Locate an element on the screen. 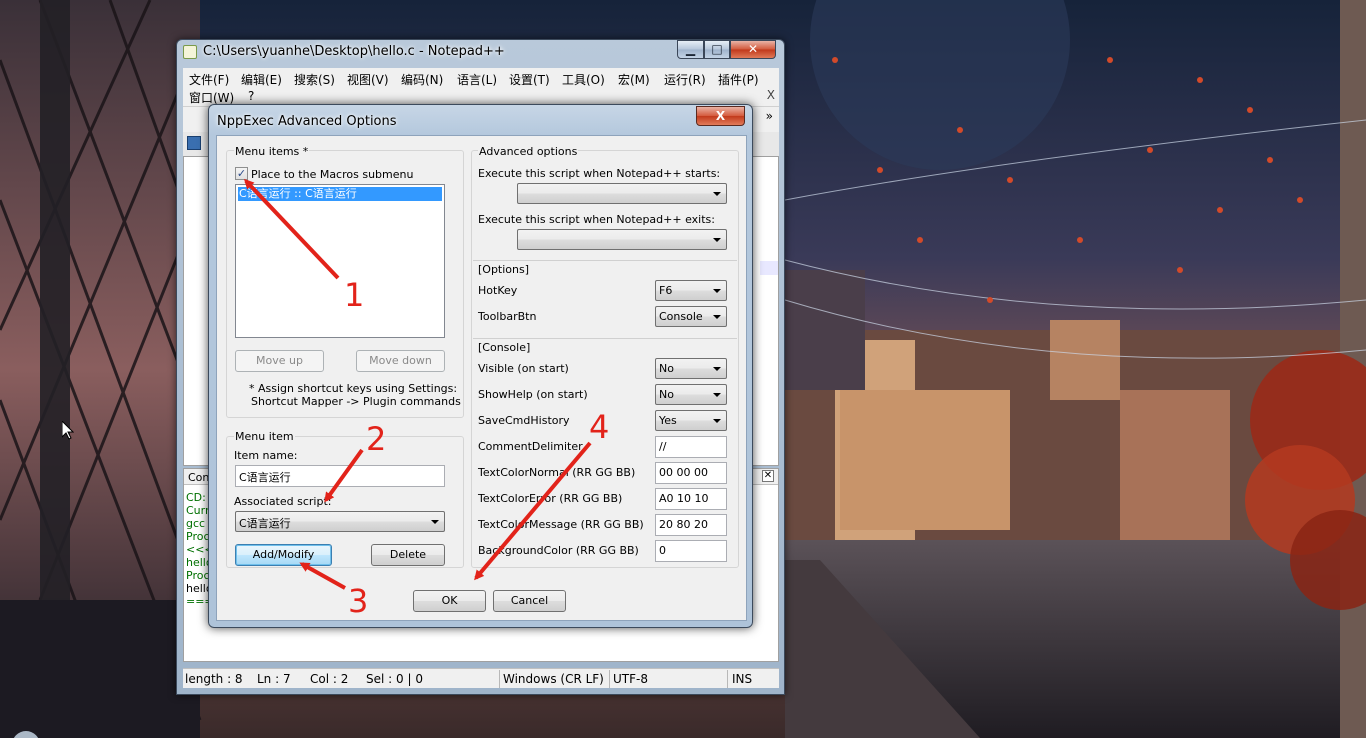 Image resolution: width=1366 pixels, height=738 pixels. cancel-button: Cancel is located at coordinates (529, 601).